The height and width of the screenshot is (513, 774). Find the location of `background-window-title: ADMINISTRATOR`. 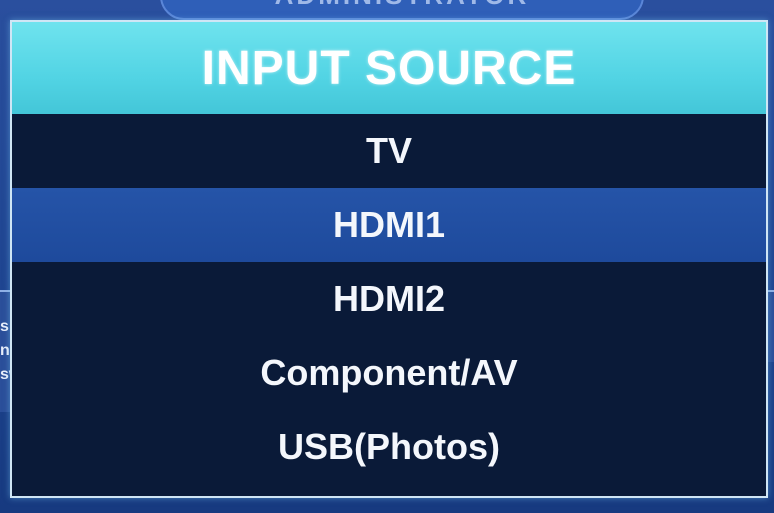

background-window-title: ADMINISTRATOR is located at coordinates (402, 10).